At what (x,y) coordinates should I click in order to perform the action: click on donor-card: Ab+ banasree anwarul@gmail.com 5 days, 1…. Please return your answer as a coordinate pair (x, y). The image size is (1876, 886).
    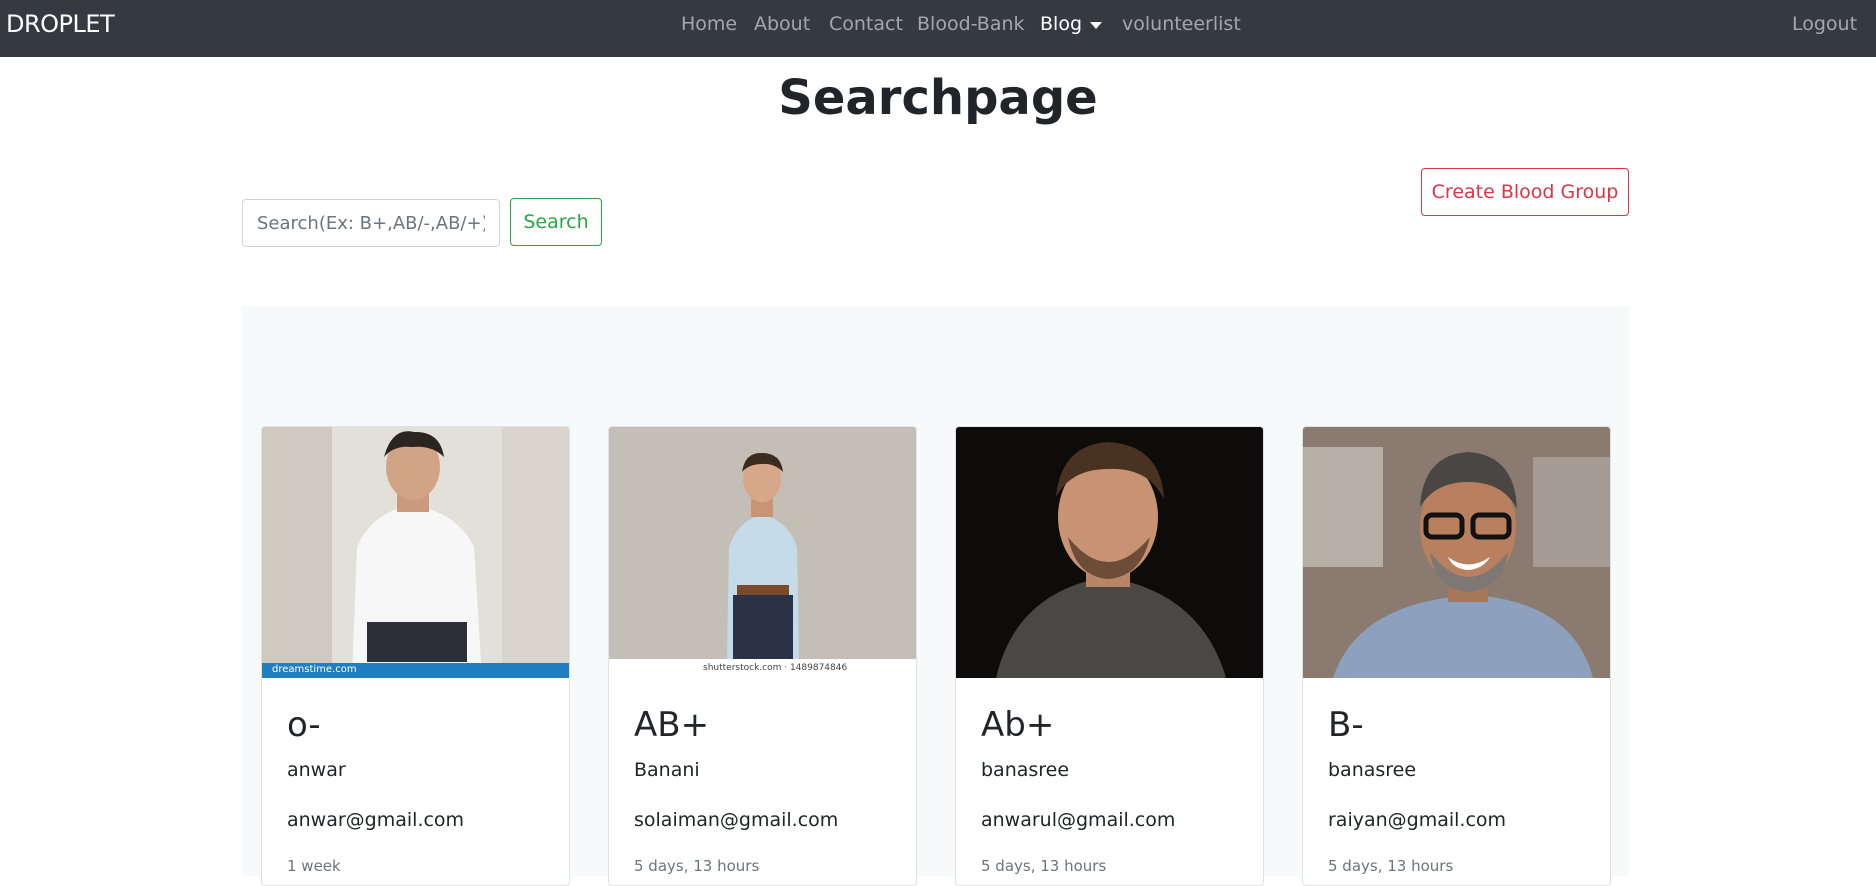
    Looking at the image, I should click on (1109, 656).